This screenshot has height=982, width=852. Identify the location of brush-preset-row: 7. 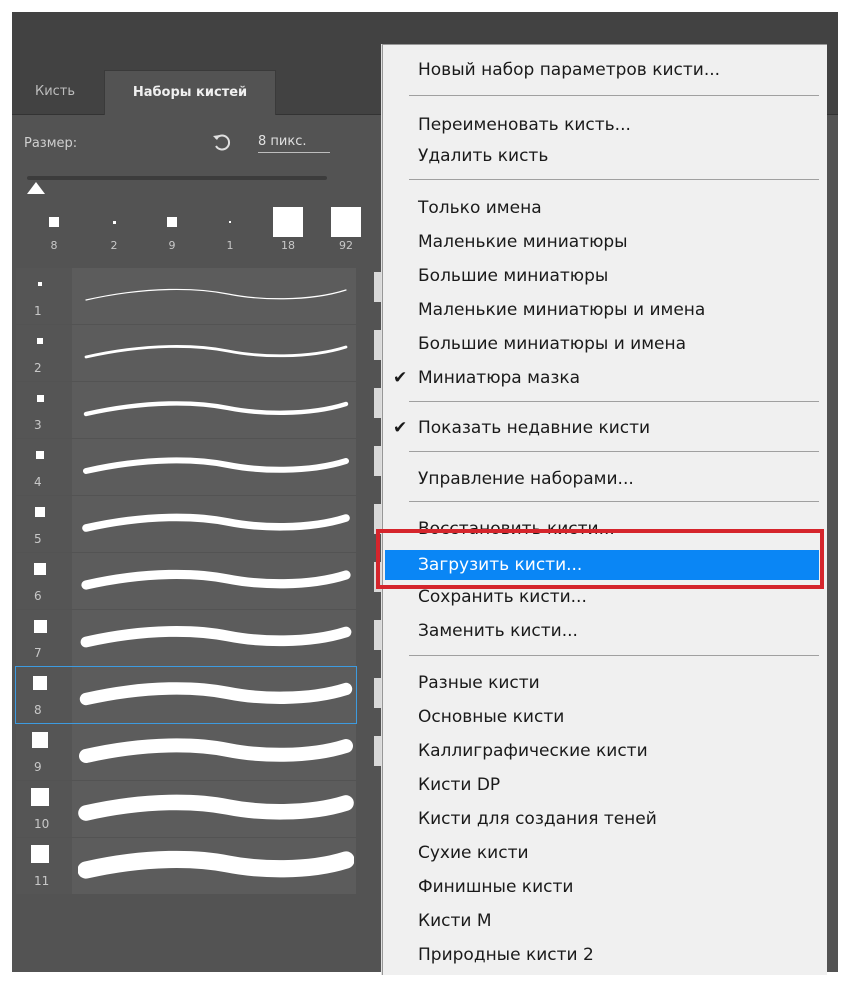
(186, 638).